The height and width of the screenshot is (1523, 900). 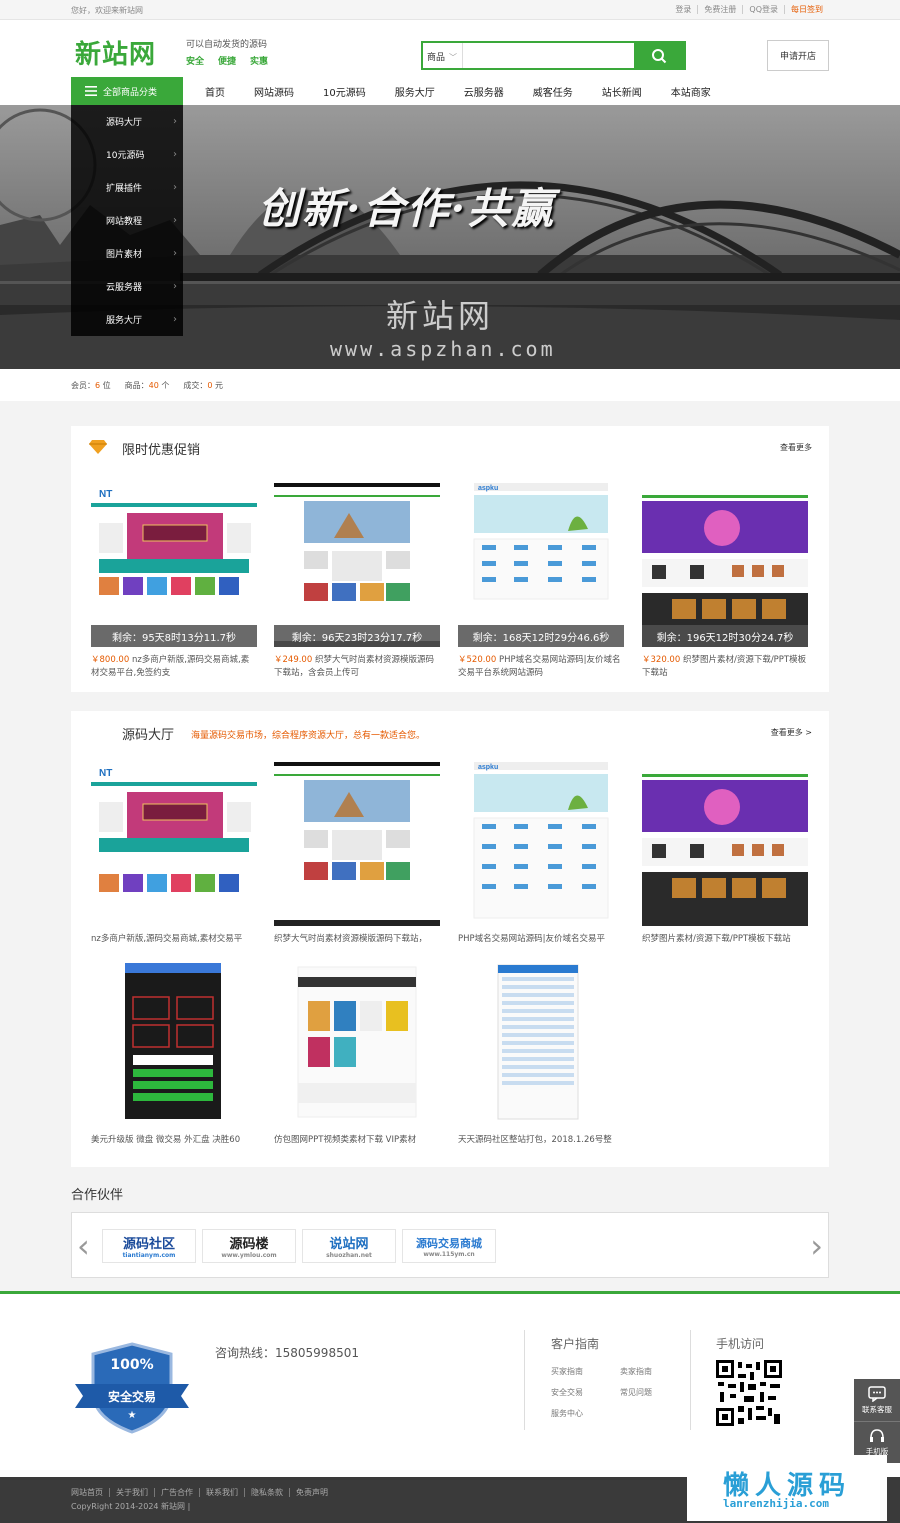 I want to click on bottom-link-ads: 广告合作, so click(x=176, y=1492).